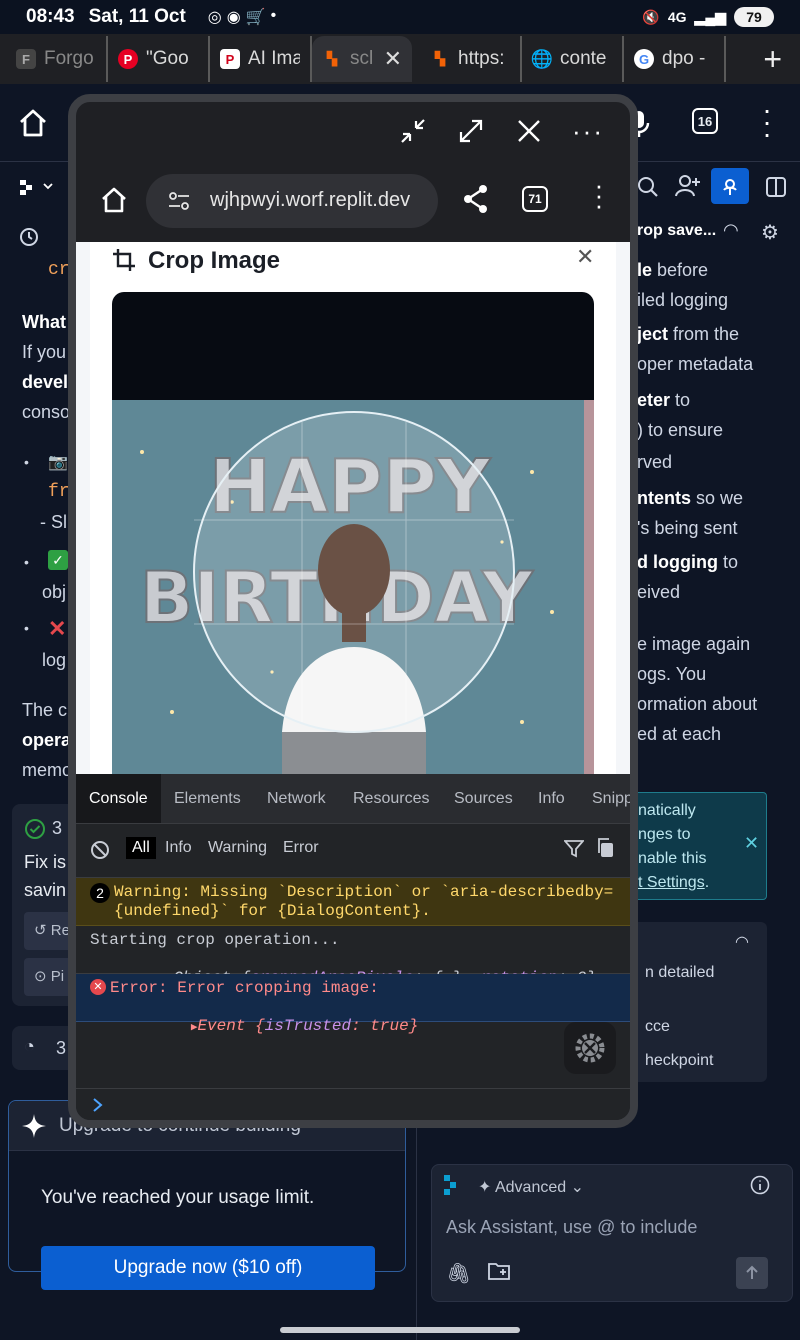 The image size is (800, 1340). What do you see at coordinates (754, 17) in the screenshot?
I see `battery-indicator: 79` at bounding box center [754, 17].